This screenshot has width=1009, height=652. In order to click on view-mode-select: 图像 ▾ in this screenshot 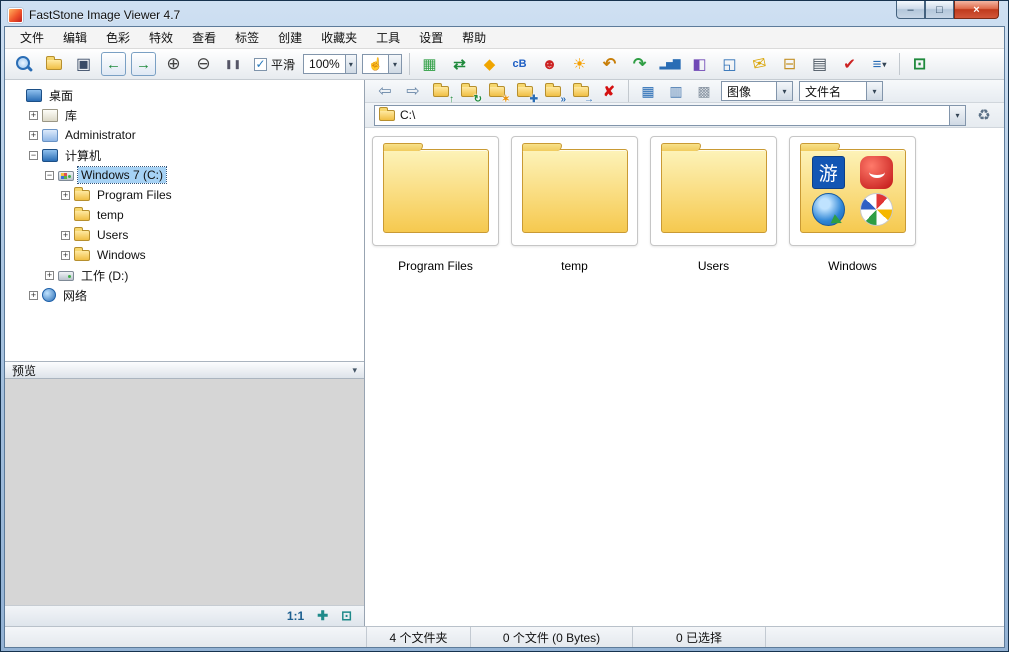, I will do `click(757, 91)`.